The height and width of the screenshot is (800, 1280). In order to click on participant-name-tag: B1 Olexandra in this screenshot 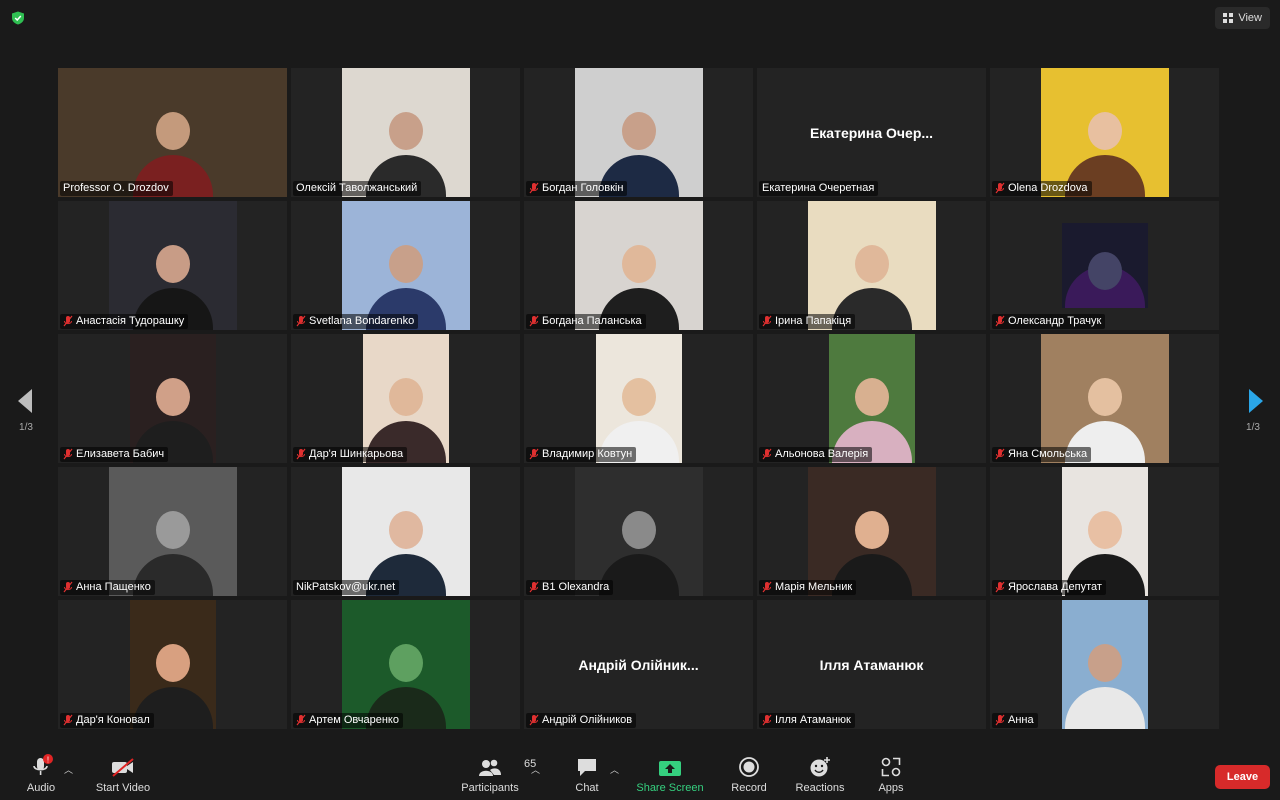, I will do `click(570, 587)`.